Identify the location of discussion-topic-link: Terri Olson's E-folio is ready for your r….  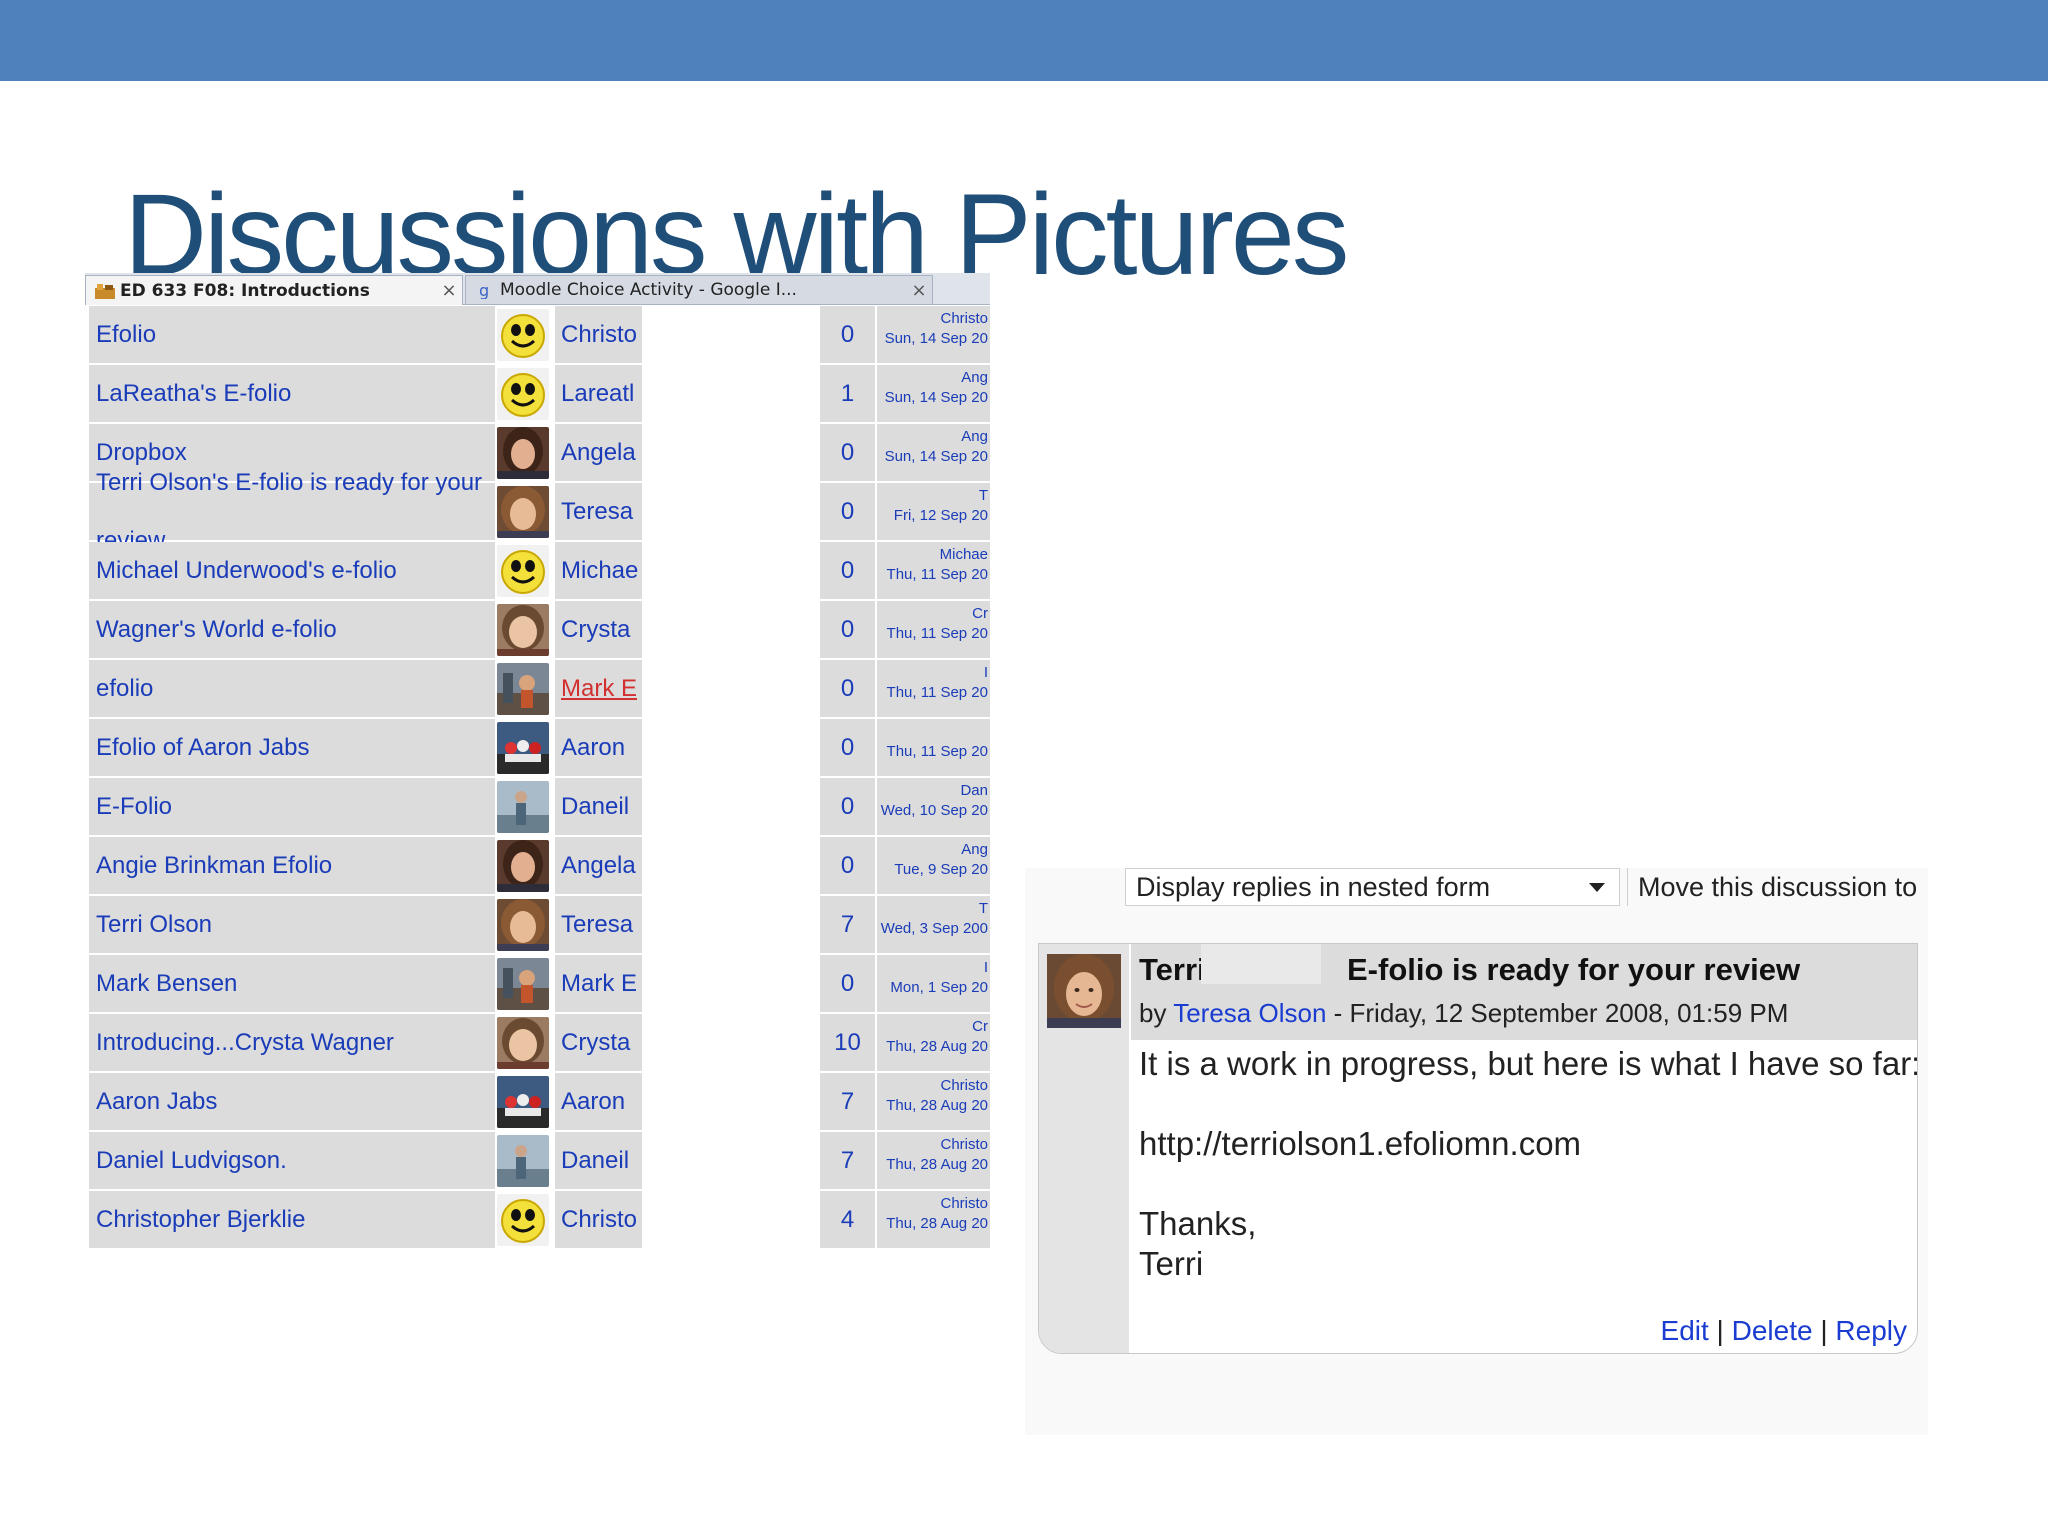
(292, 511).